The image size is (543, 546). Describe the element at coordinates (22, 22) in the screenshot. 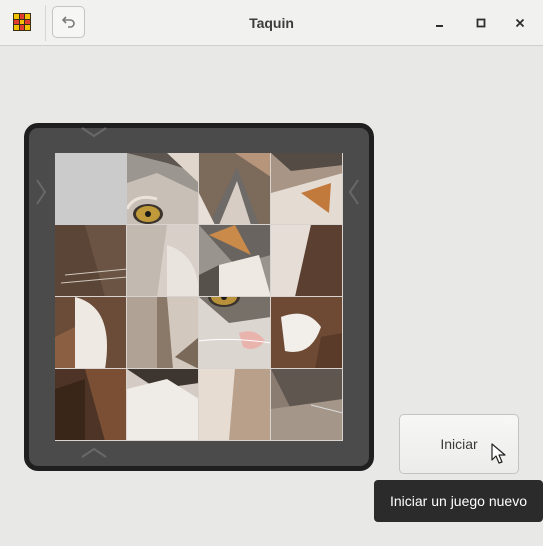

I see `taquin-grid-icon` at that location.